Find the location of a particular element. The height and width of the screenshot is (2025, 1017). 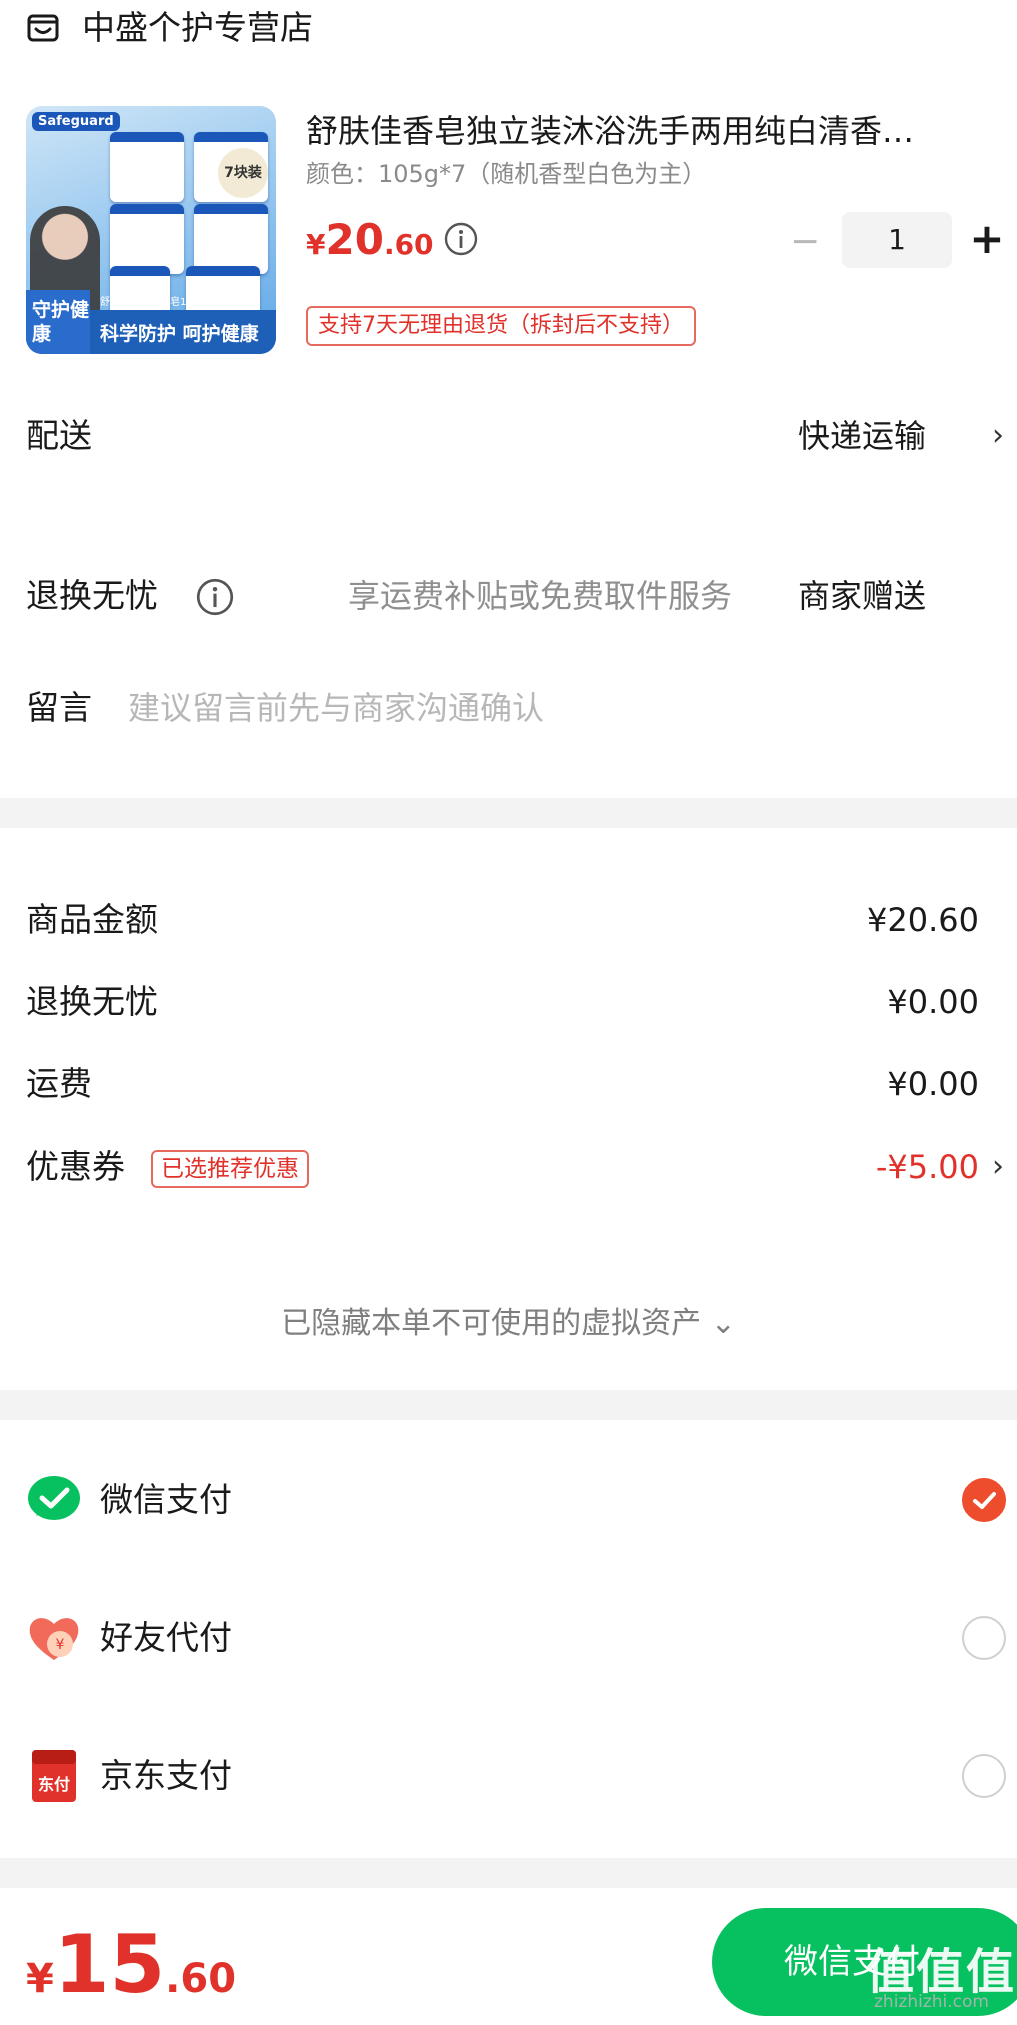

shipping-value: ¥0.00 is located at coordinates (933, 1084).